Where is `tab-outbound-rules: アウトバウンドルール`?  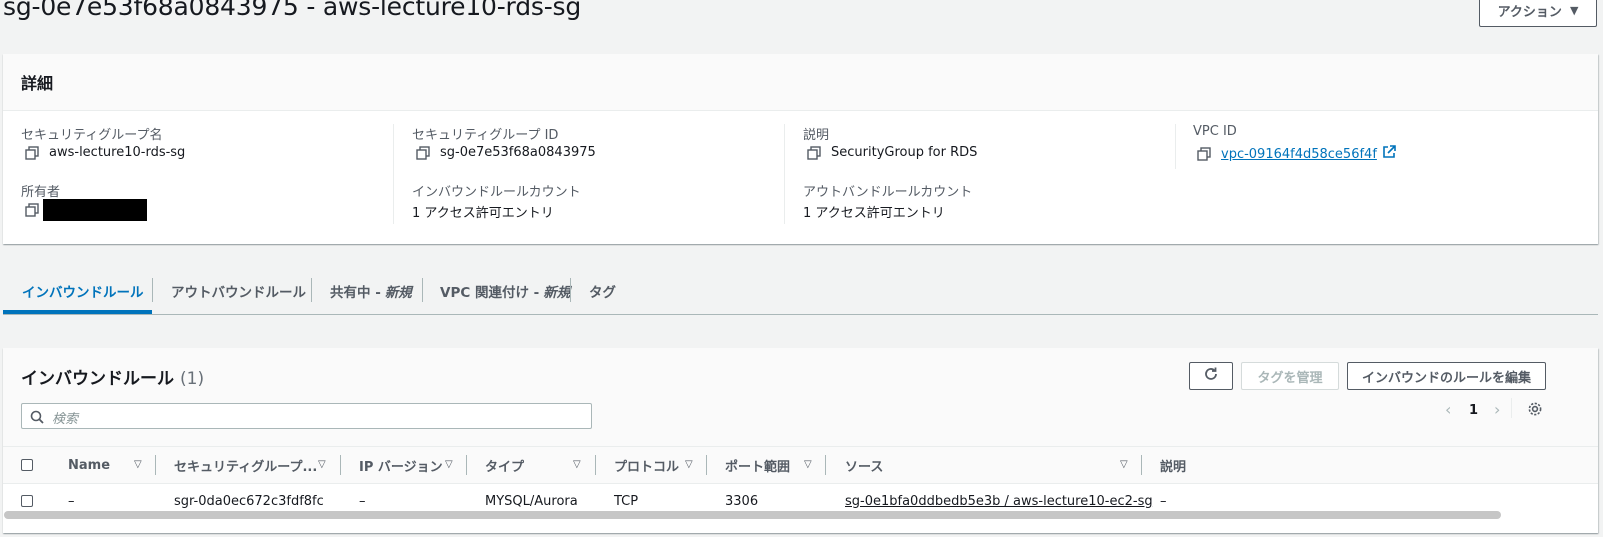 tab-outbound-rules: アウトバウンドルール is located at coordinates (238, 290).